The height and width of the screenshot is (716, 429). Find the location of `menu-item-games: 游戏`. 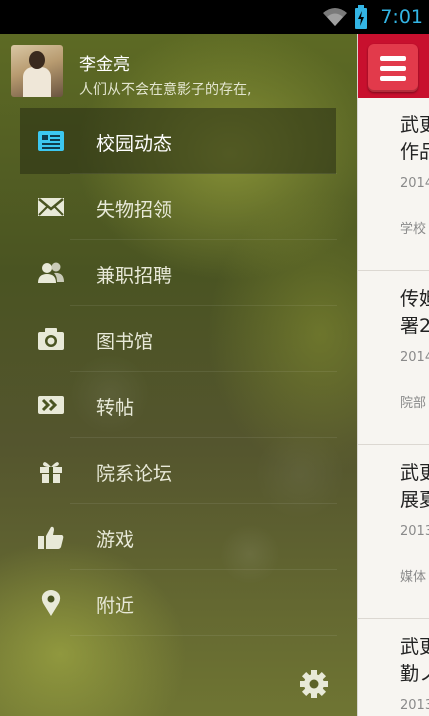

menu-item-games: 游戏 is located at coordinates (178, 537).